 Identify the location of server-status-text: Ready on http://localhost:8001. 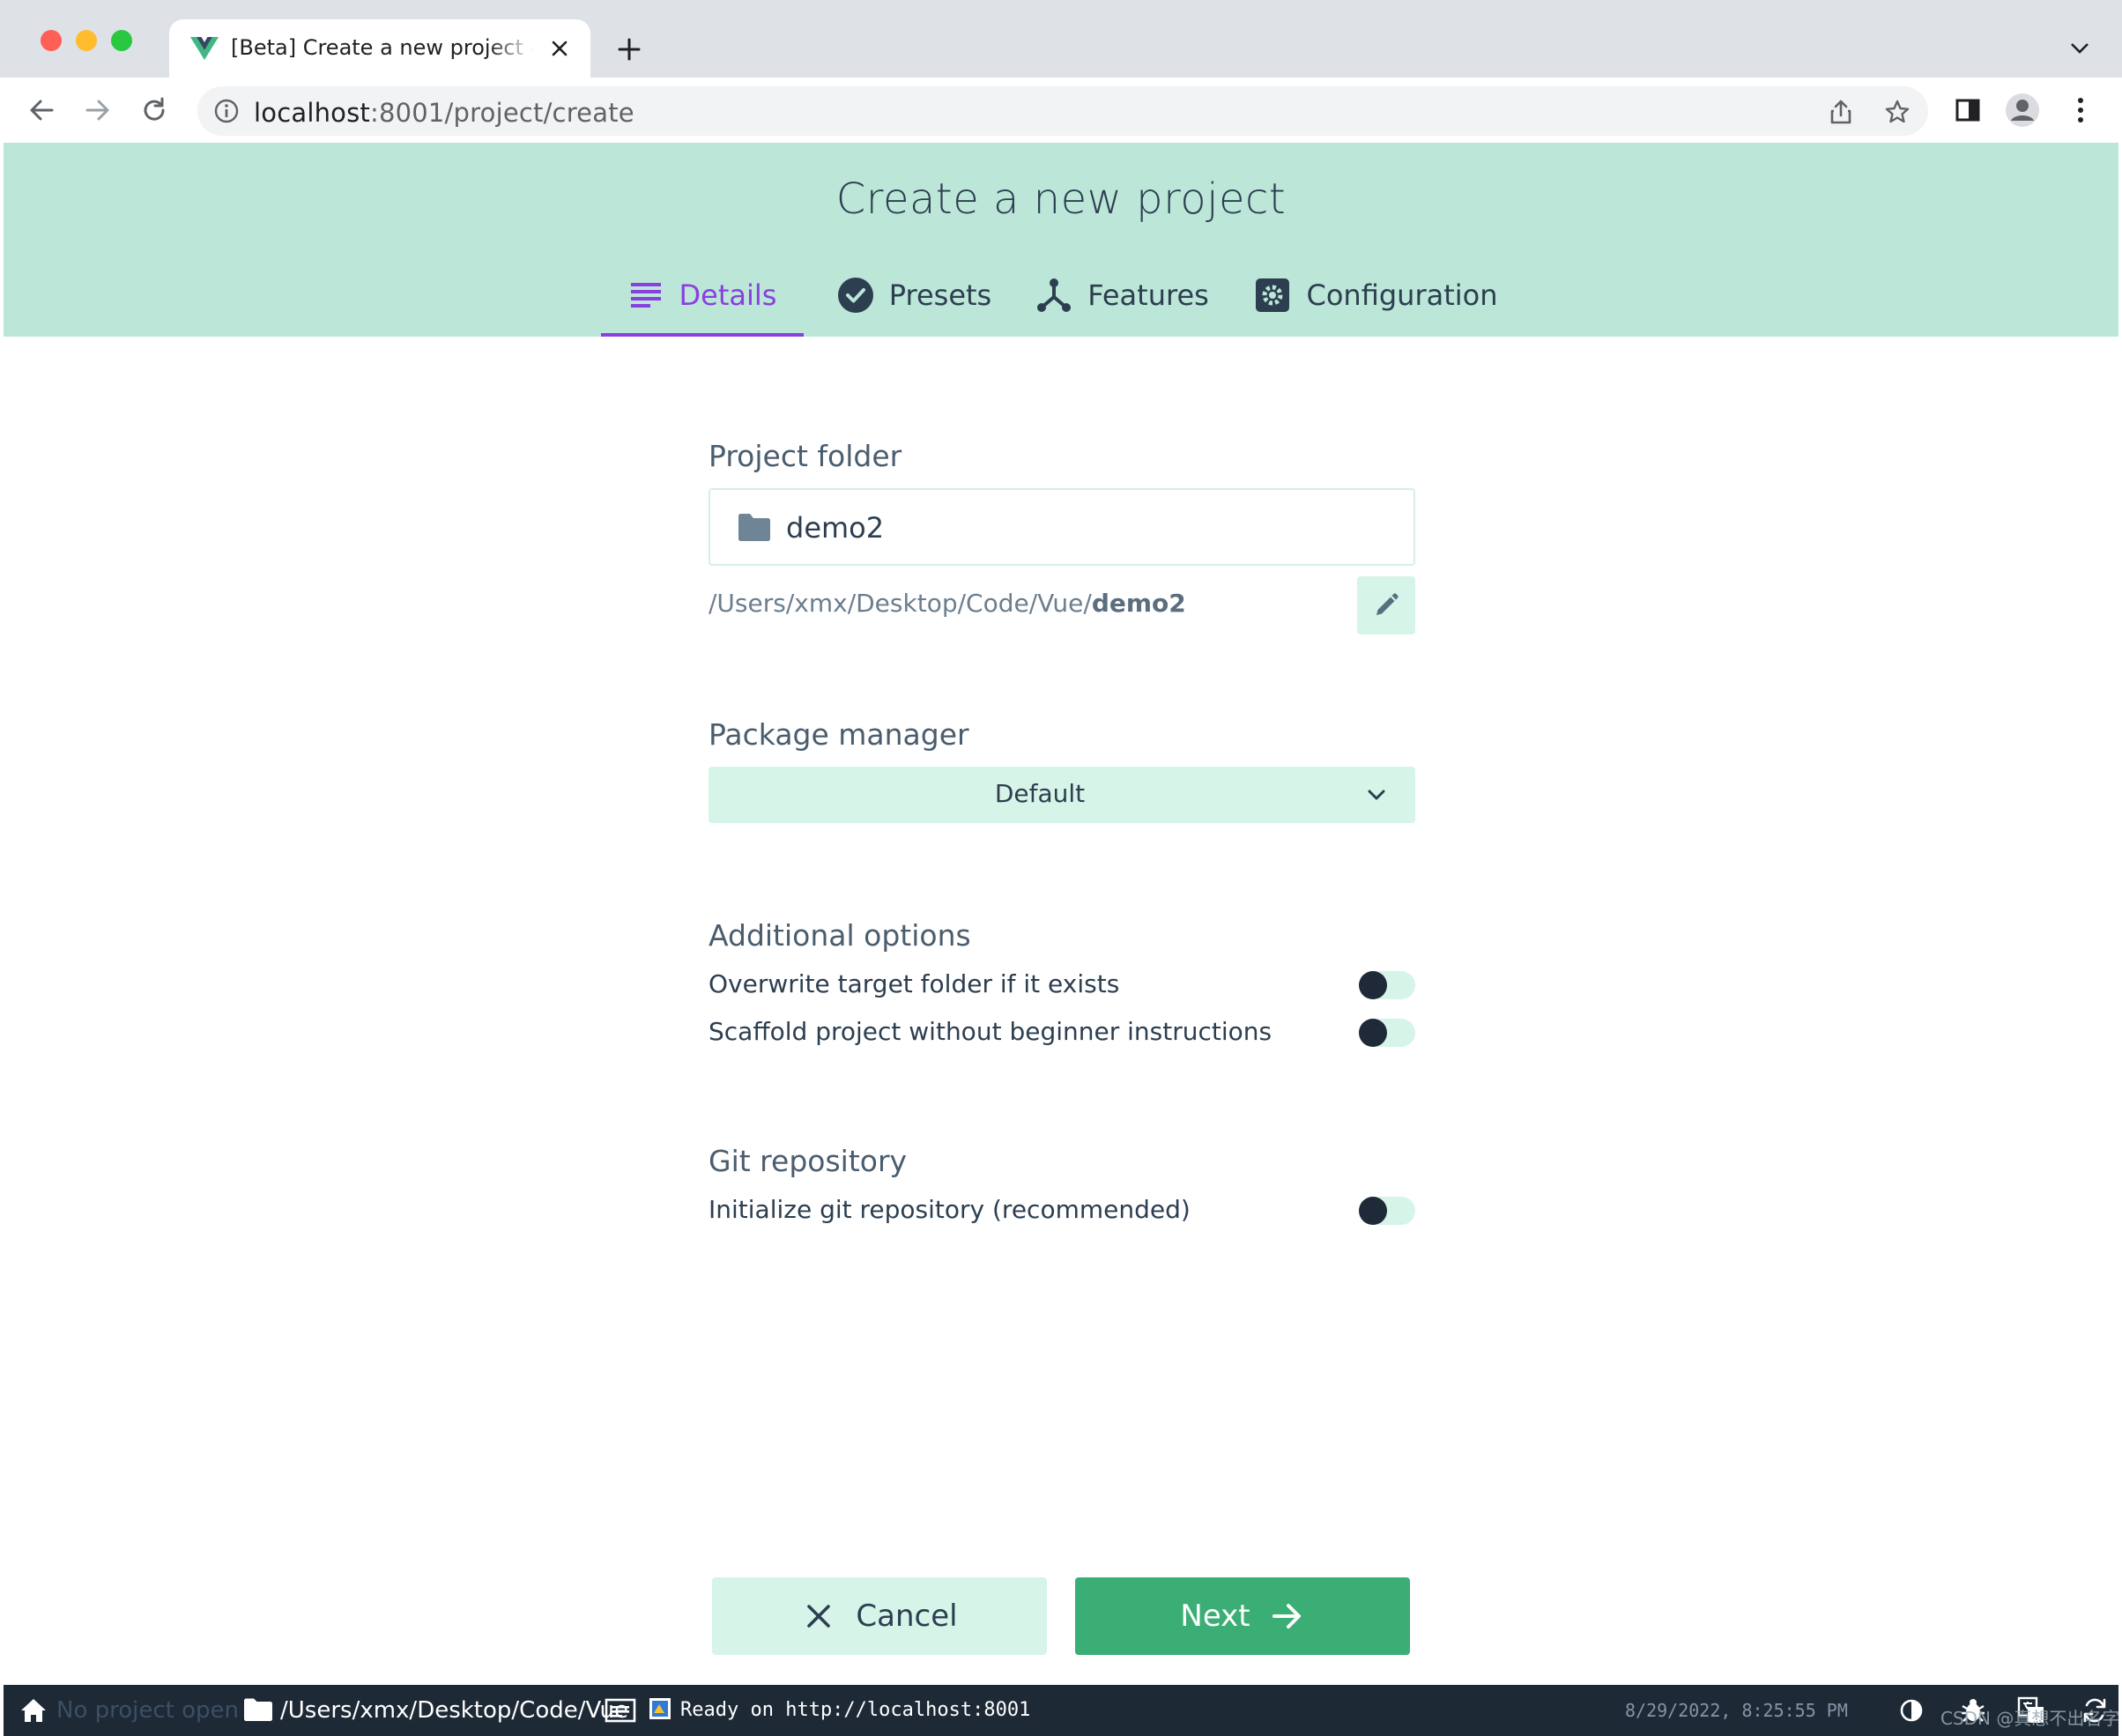
(856, 1710).